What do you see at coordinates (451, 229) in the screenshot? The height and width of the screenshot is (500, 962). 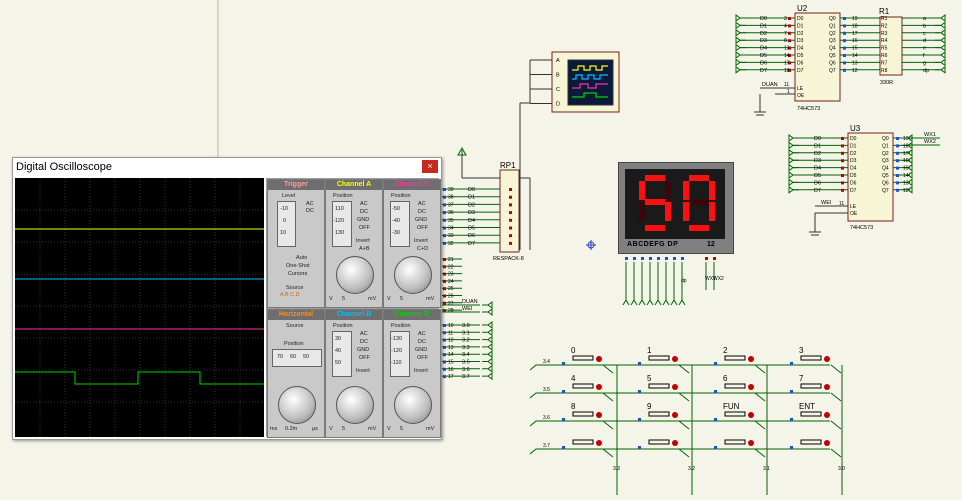 I see `port0-pin-number: 34` at bounding box center [451, 229].